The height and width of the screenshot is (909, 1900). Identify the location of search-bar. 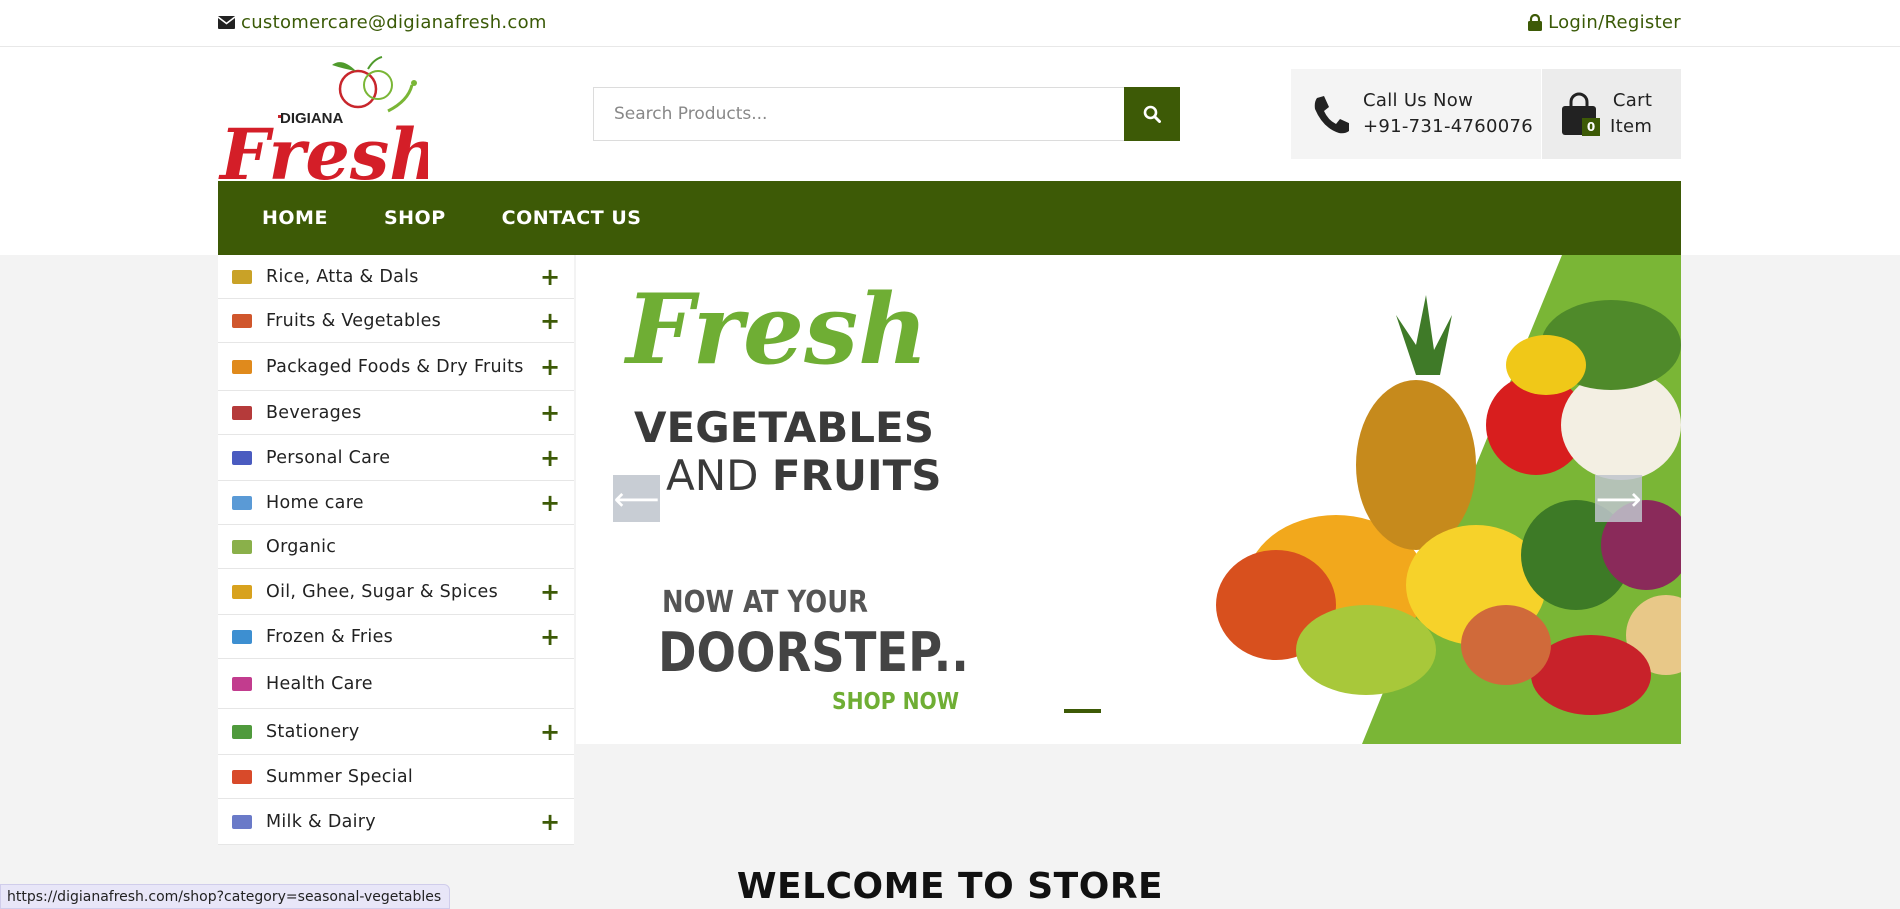
(886, 114).